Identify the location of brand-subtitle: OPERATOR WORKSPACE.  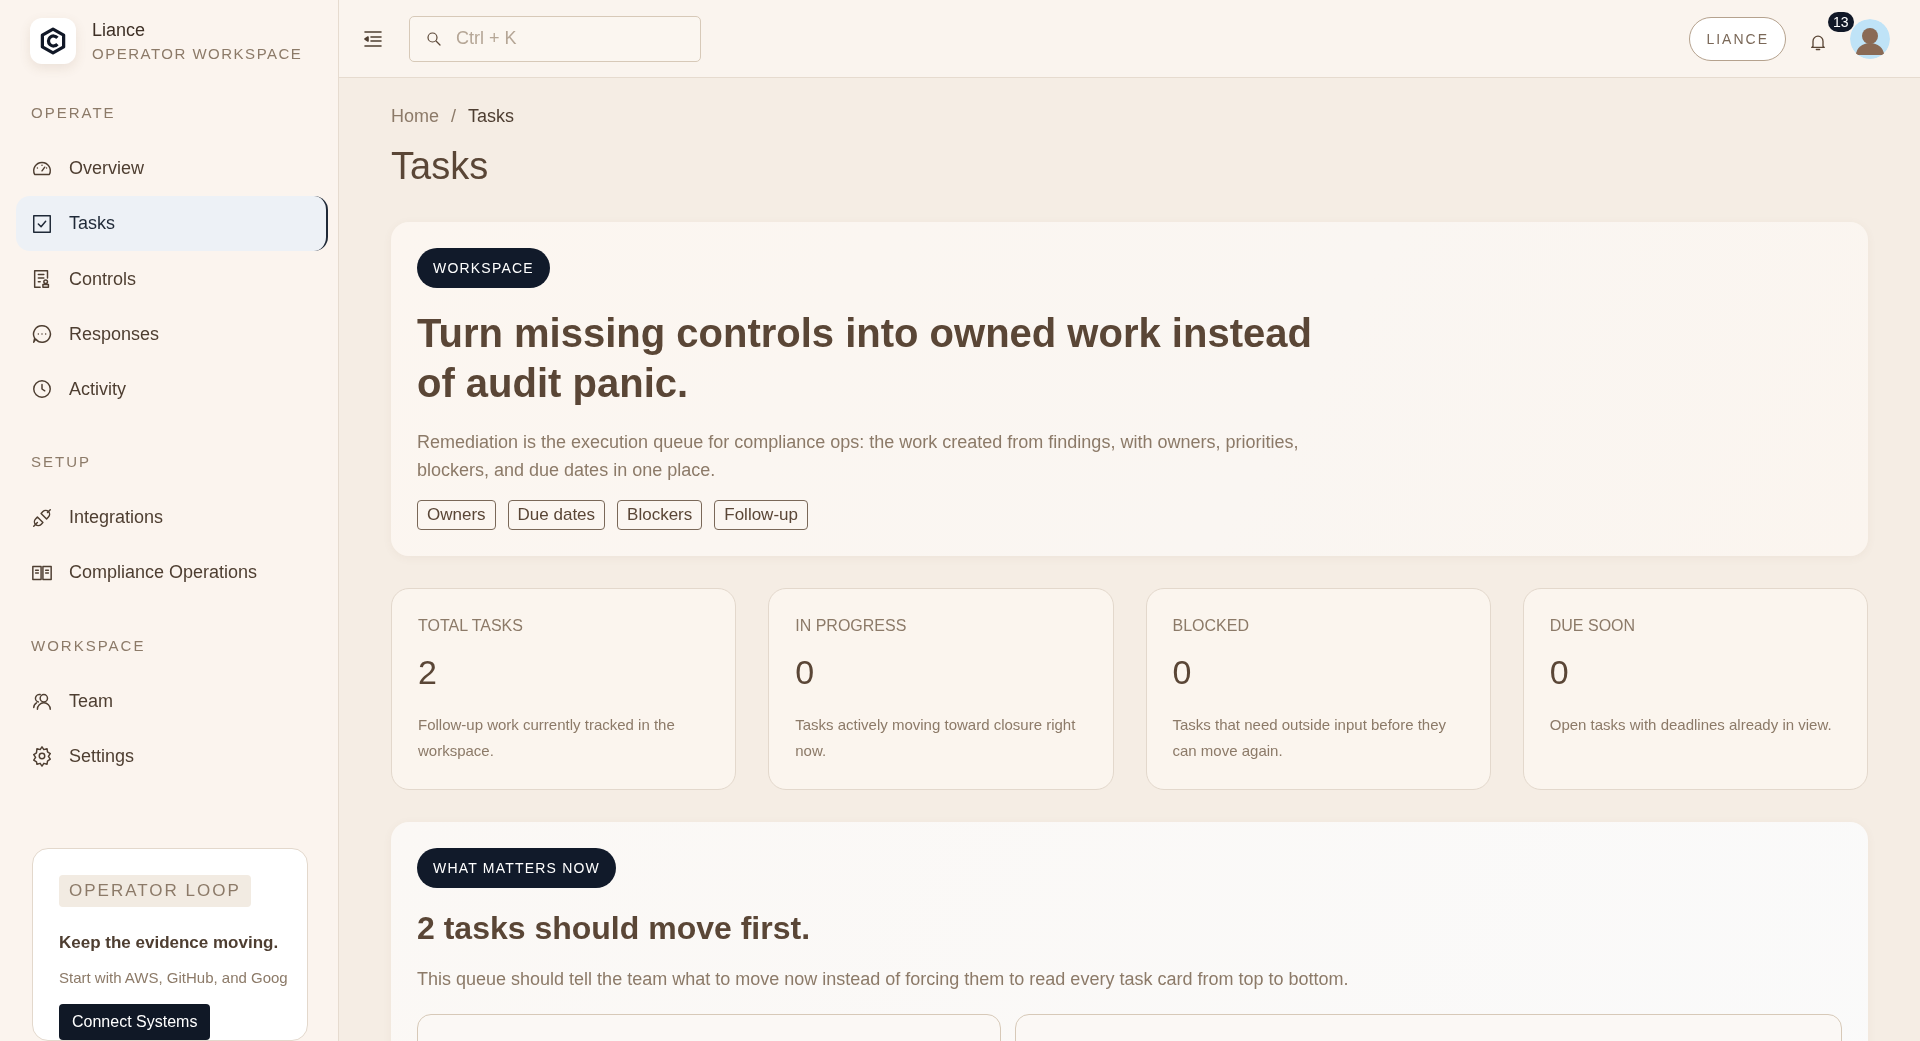
(197, 53).